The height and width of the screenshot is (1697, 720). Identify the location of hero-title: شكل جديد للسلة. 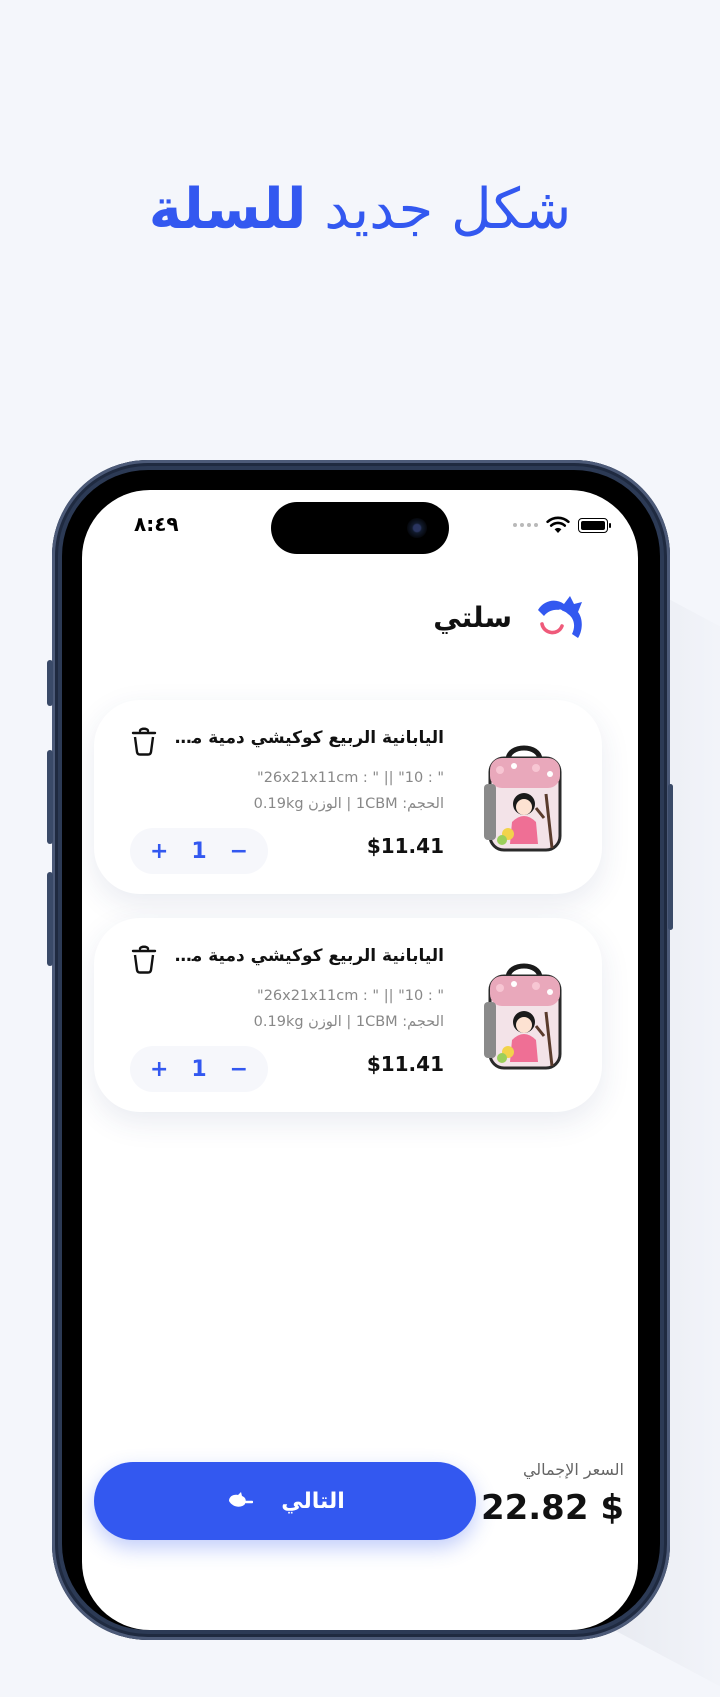
(360, 210).